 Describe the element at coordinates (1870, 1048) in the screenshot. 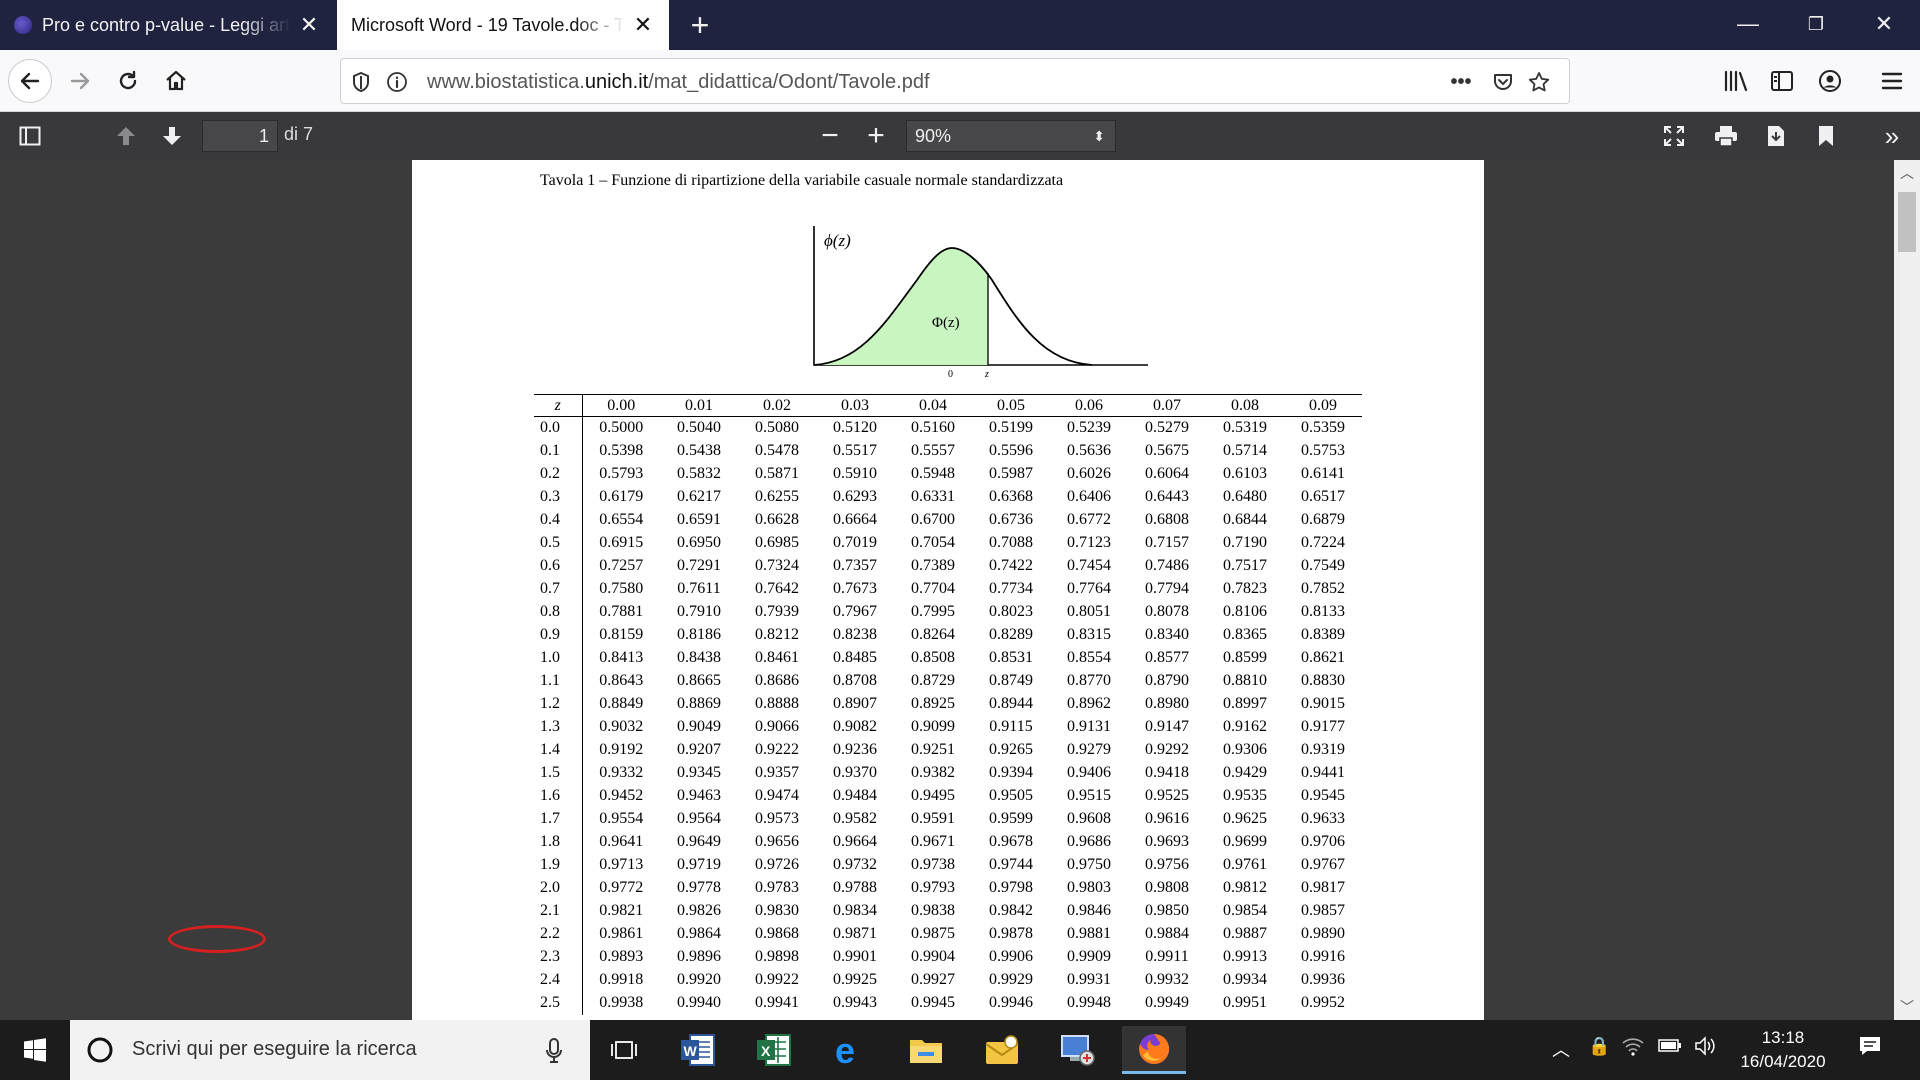

I see `action-center-icon` at that location.